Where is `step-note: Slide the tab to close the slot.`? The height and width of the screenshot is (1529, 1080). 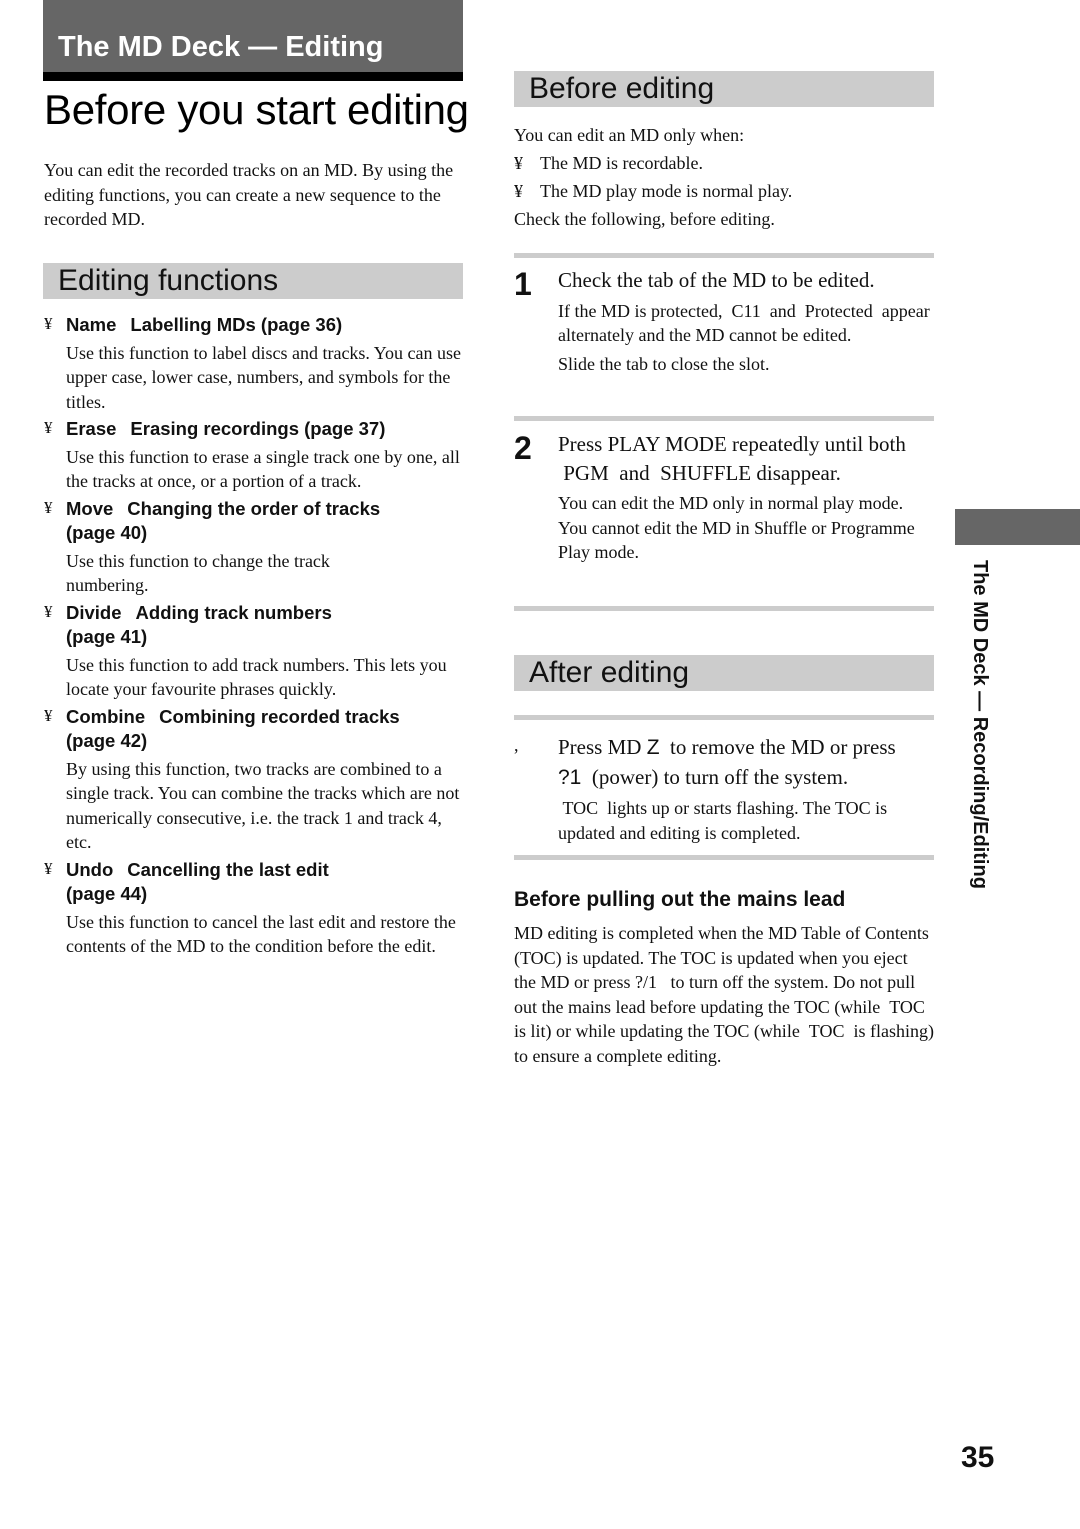
step-note: Slide the tab to close the slot. is located at coordinates (664, 363).